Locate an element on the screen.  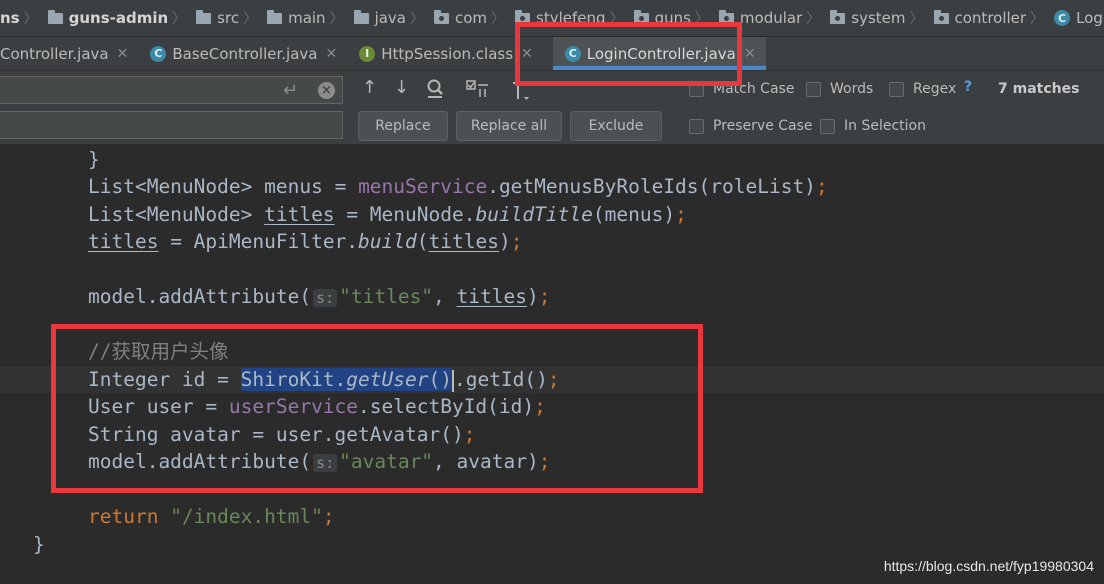
breadcrumb-item-src: src 〉 is located at coordinates (225, 18).